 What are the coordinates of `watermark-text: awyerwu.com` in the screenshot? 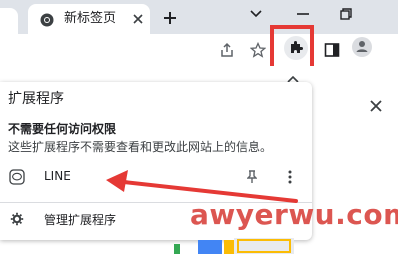 It's located at (294, 214).